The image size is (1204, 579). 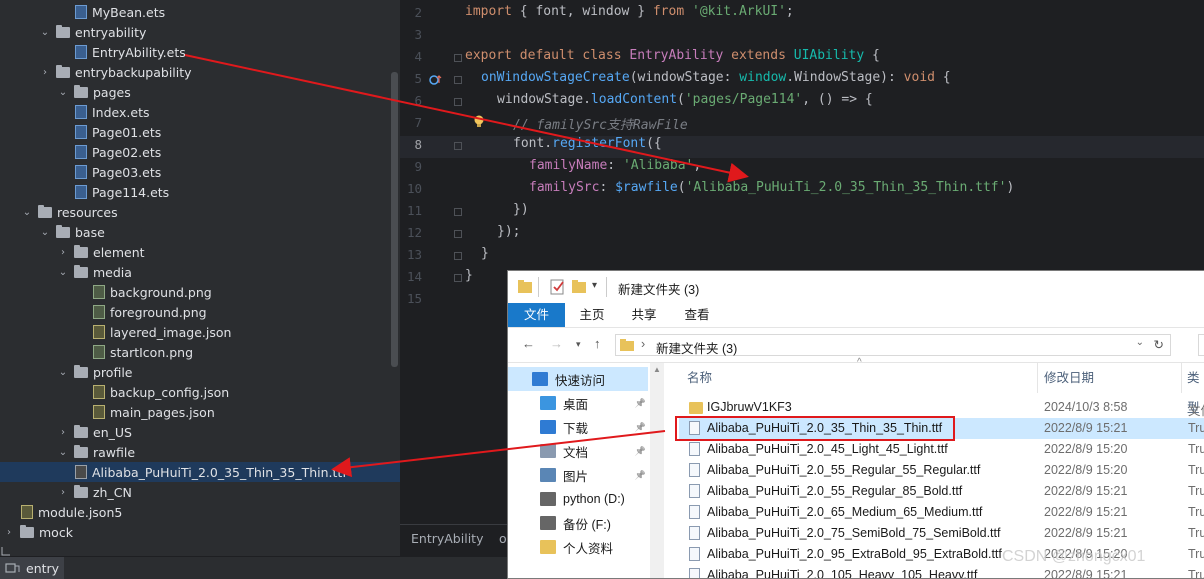 I want to click on refresh-icon: ↻, so click(x=1159, y=344).